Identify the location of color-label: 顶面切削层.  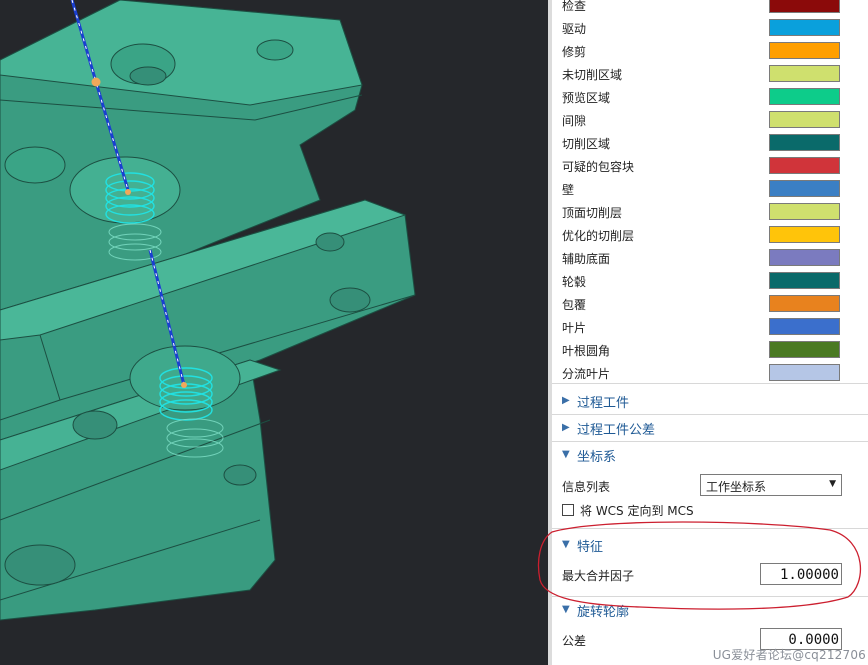
(592, 213).